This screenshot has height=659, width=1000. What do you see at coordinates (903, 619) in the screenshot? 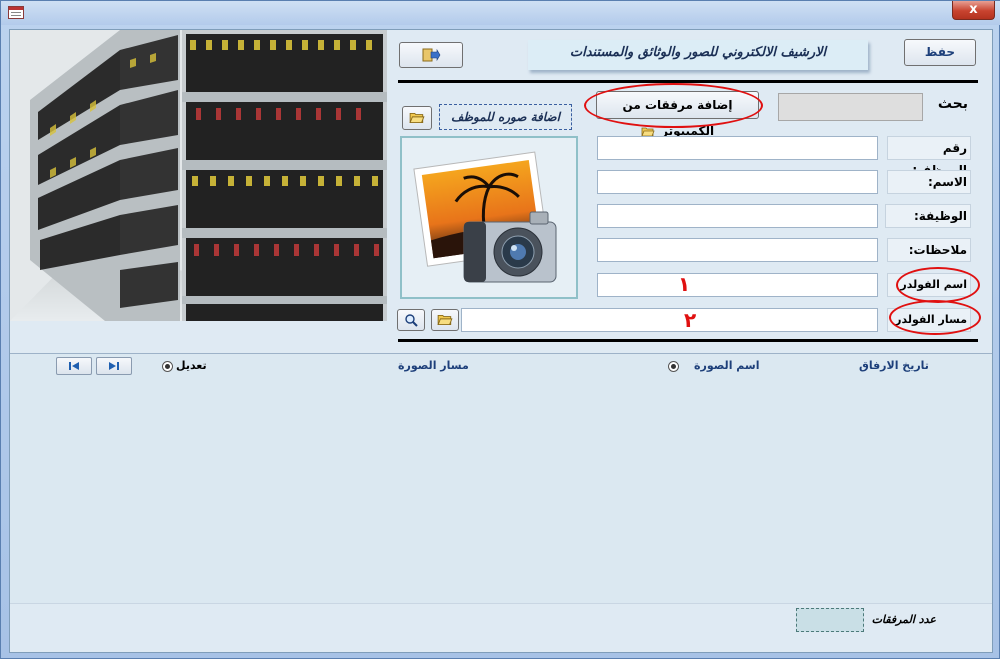
I see `attachments-count-label: عدد المرفقات` at bounding box center [903, 619].